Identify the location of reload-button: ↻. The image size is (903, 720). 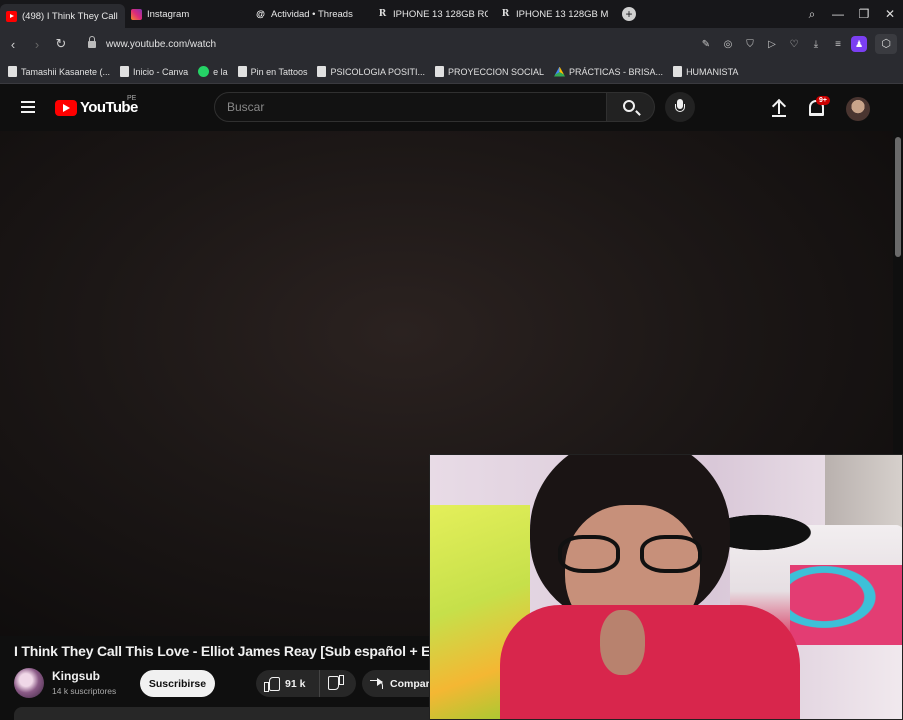
(61, 44).